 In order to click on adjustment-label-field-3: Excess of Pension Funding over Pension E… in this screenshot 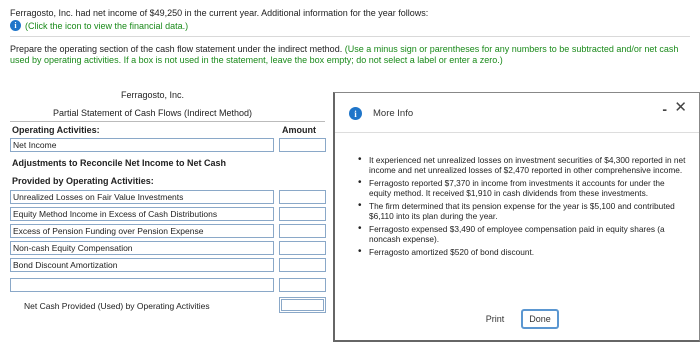, I will do `click(142, 231)`.